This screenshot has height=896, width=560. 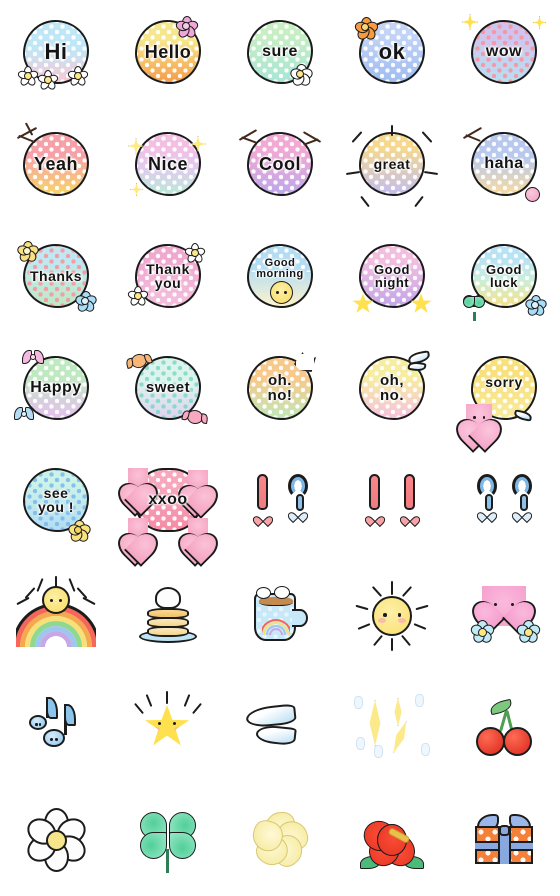 I want to click on sticker-cell-cool: Cool, so click(x=280, y=168).